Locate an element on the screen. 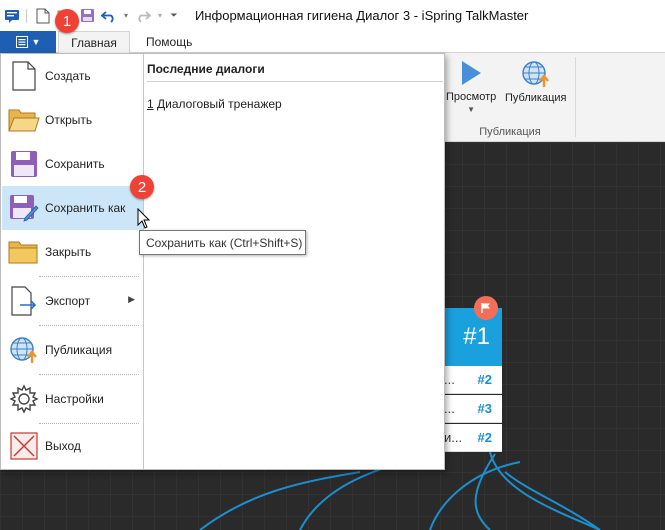 The height and width of the screenshot is (530, 665). customize-toolbar-icon: ⏷ is located at coordinates (174, 16).